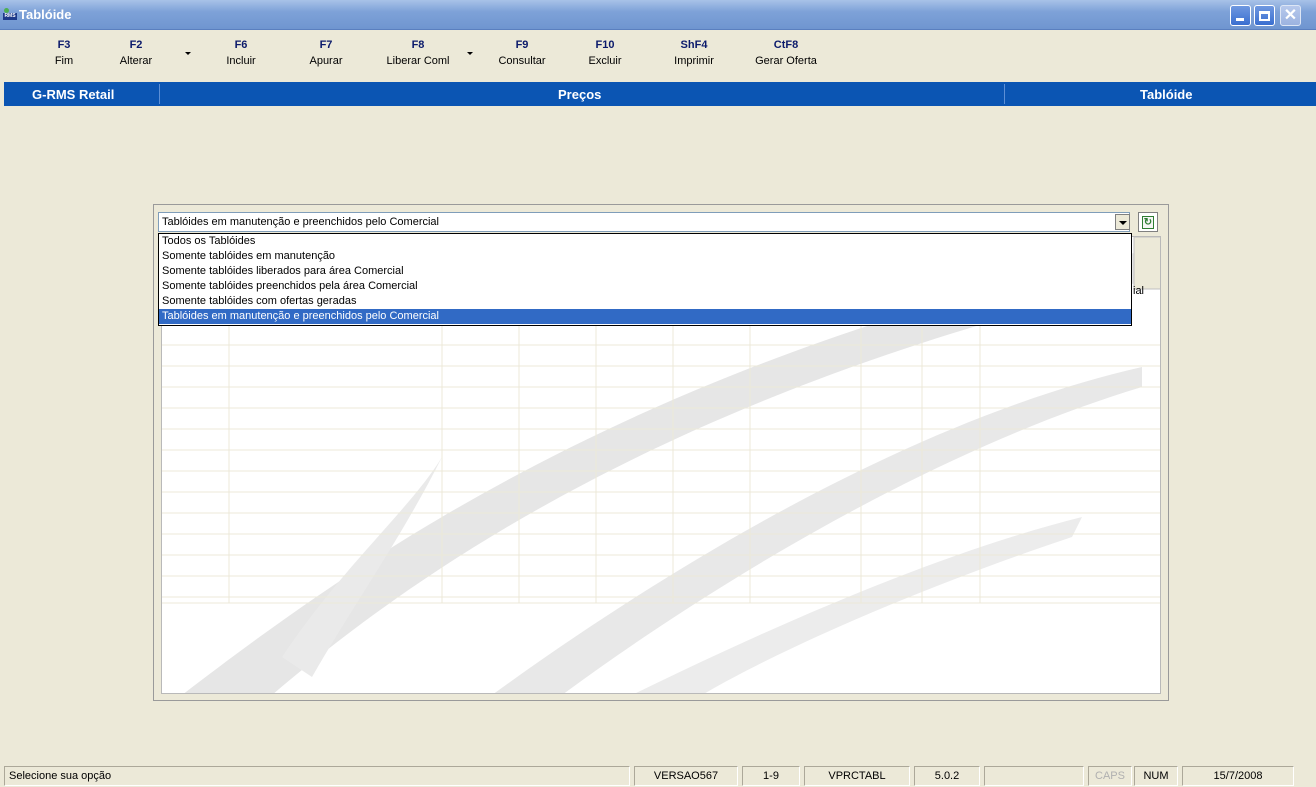 The height and width of the screenshot is (787, 1316). What do you see at coordinates (645, 241) in the screenshot?
I see `filter-option-todos: Todos os Tablóides` at bounding box center [645, 241].